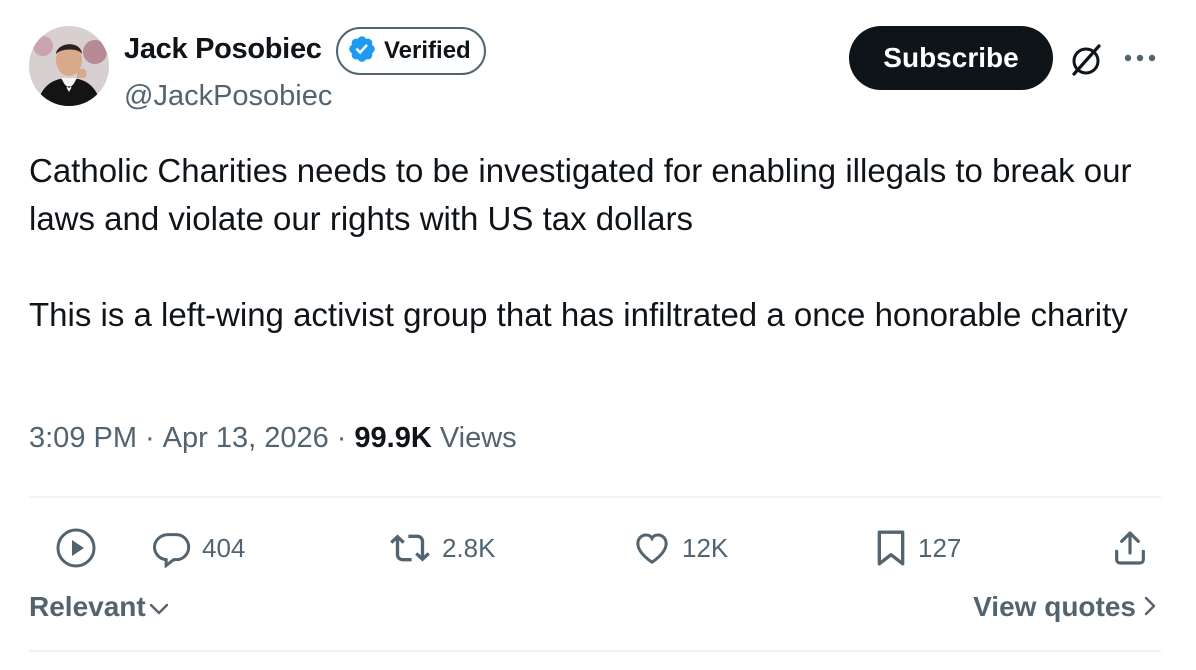  I want to click on tweet-time: 3:09 PM, so click(83, 438).